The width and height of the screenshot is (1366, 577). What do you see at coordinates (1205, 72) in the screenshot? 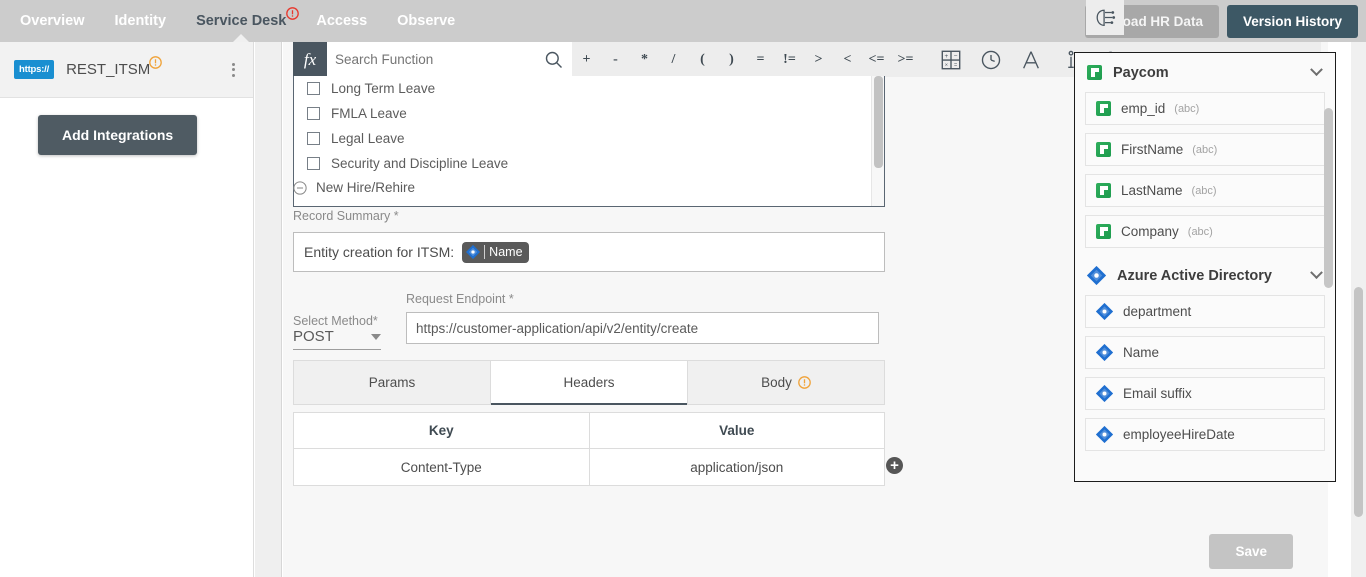
I see `group-header-paycom: Paycom` at bounding box center [1205, 72].